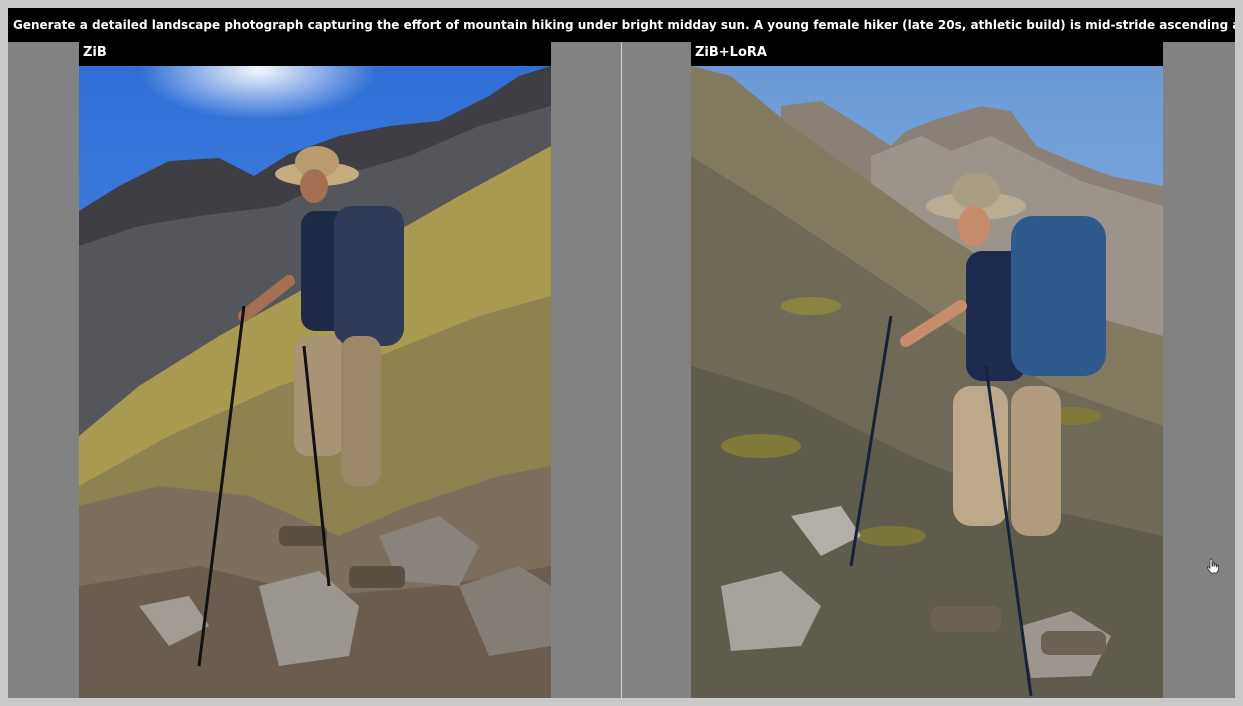 Image resolution: width=1243 pixels, height=706 pixels. What do you see at coordinates (927, 54) in the screenshot?
I see `panel-label: ZiB+LoRA` at bounding box center [927, 54].